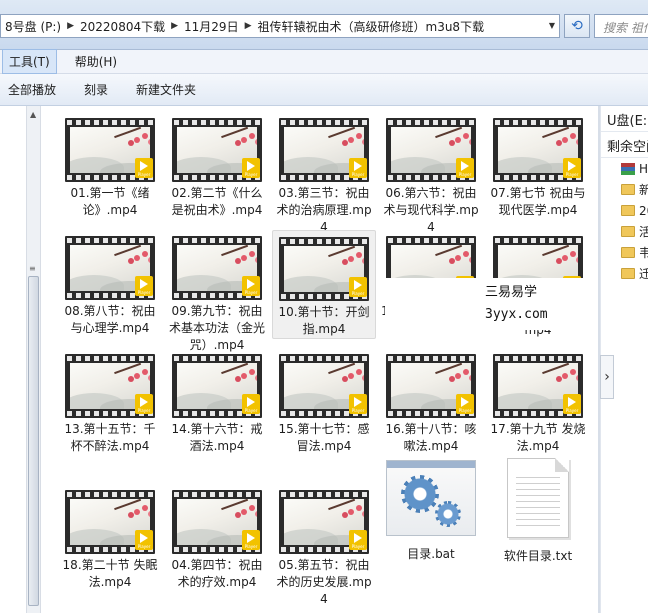 The image size is (648, 613). Describe the element at coordinates (110, 437) in the screenshot. I see `file-name: 13.第十五节：千杯不醉法.mp4` at that location.